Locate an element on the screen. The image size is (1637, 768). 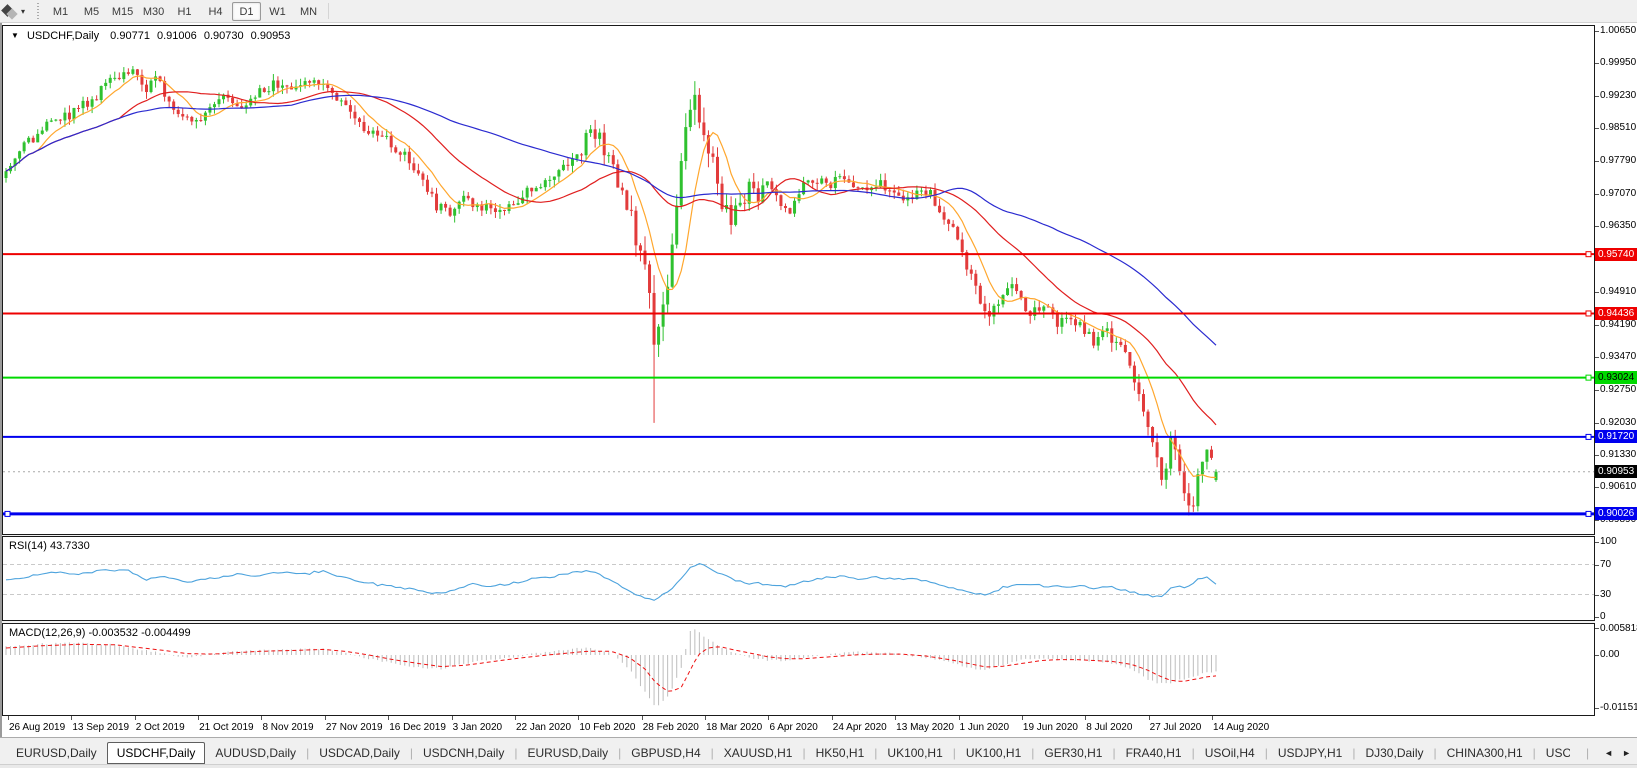
hline-price-tag: 0.91720 is located at coordinates (1616, 437).